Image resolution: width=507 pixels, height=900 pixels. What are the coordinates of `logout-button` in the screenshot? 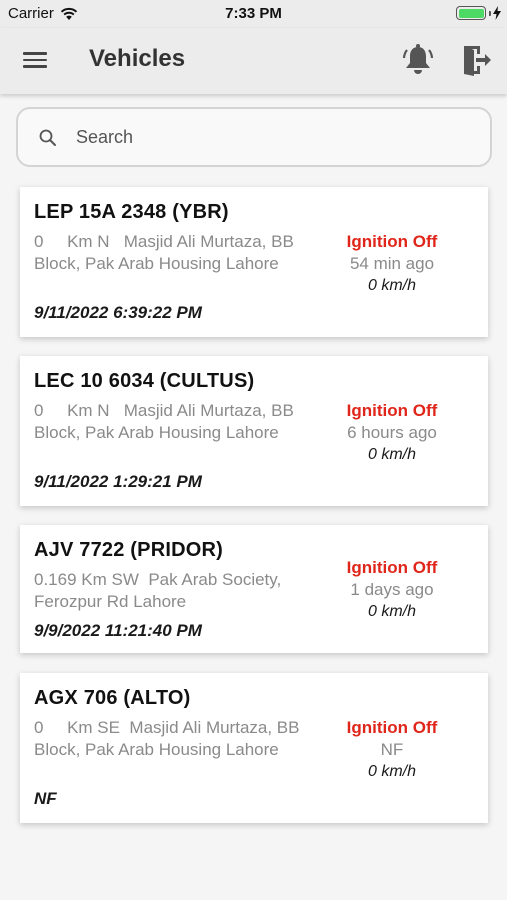 It's located at (476, 60).